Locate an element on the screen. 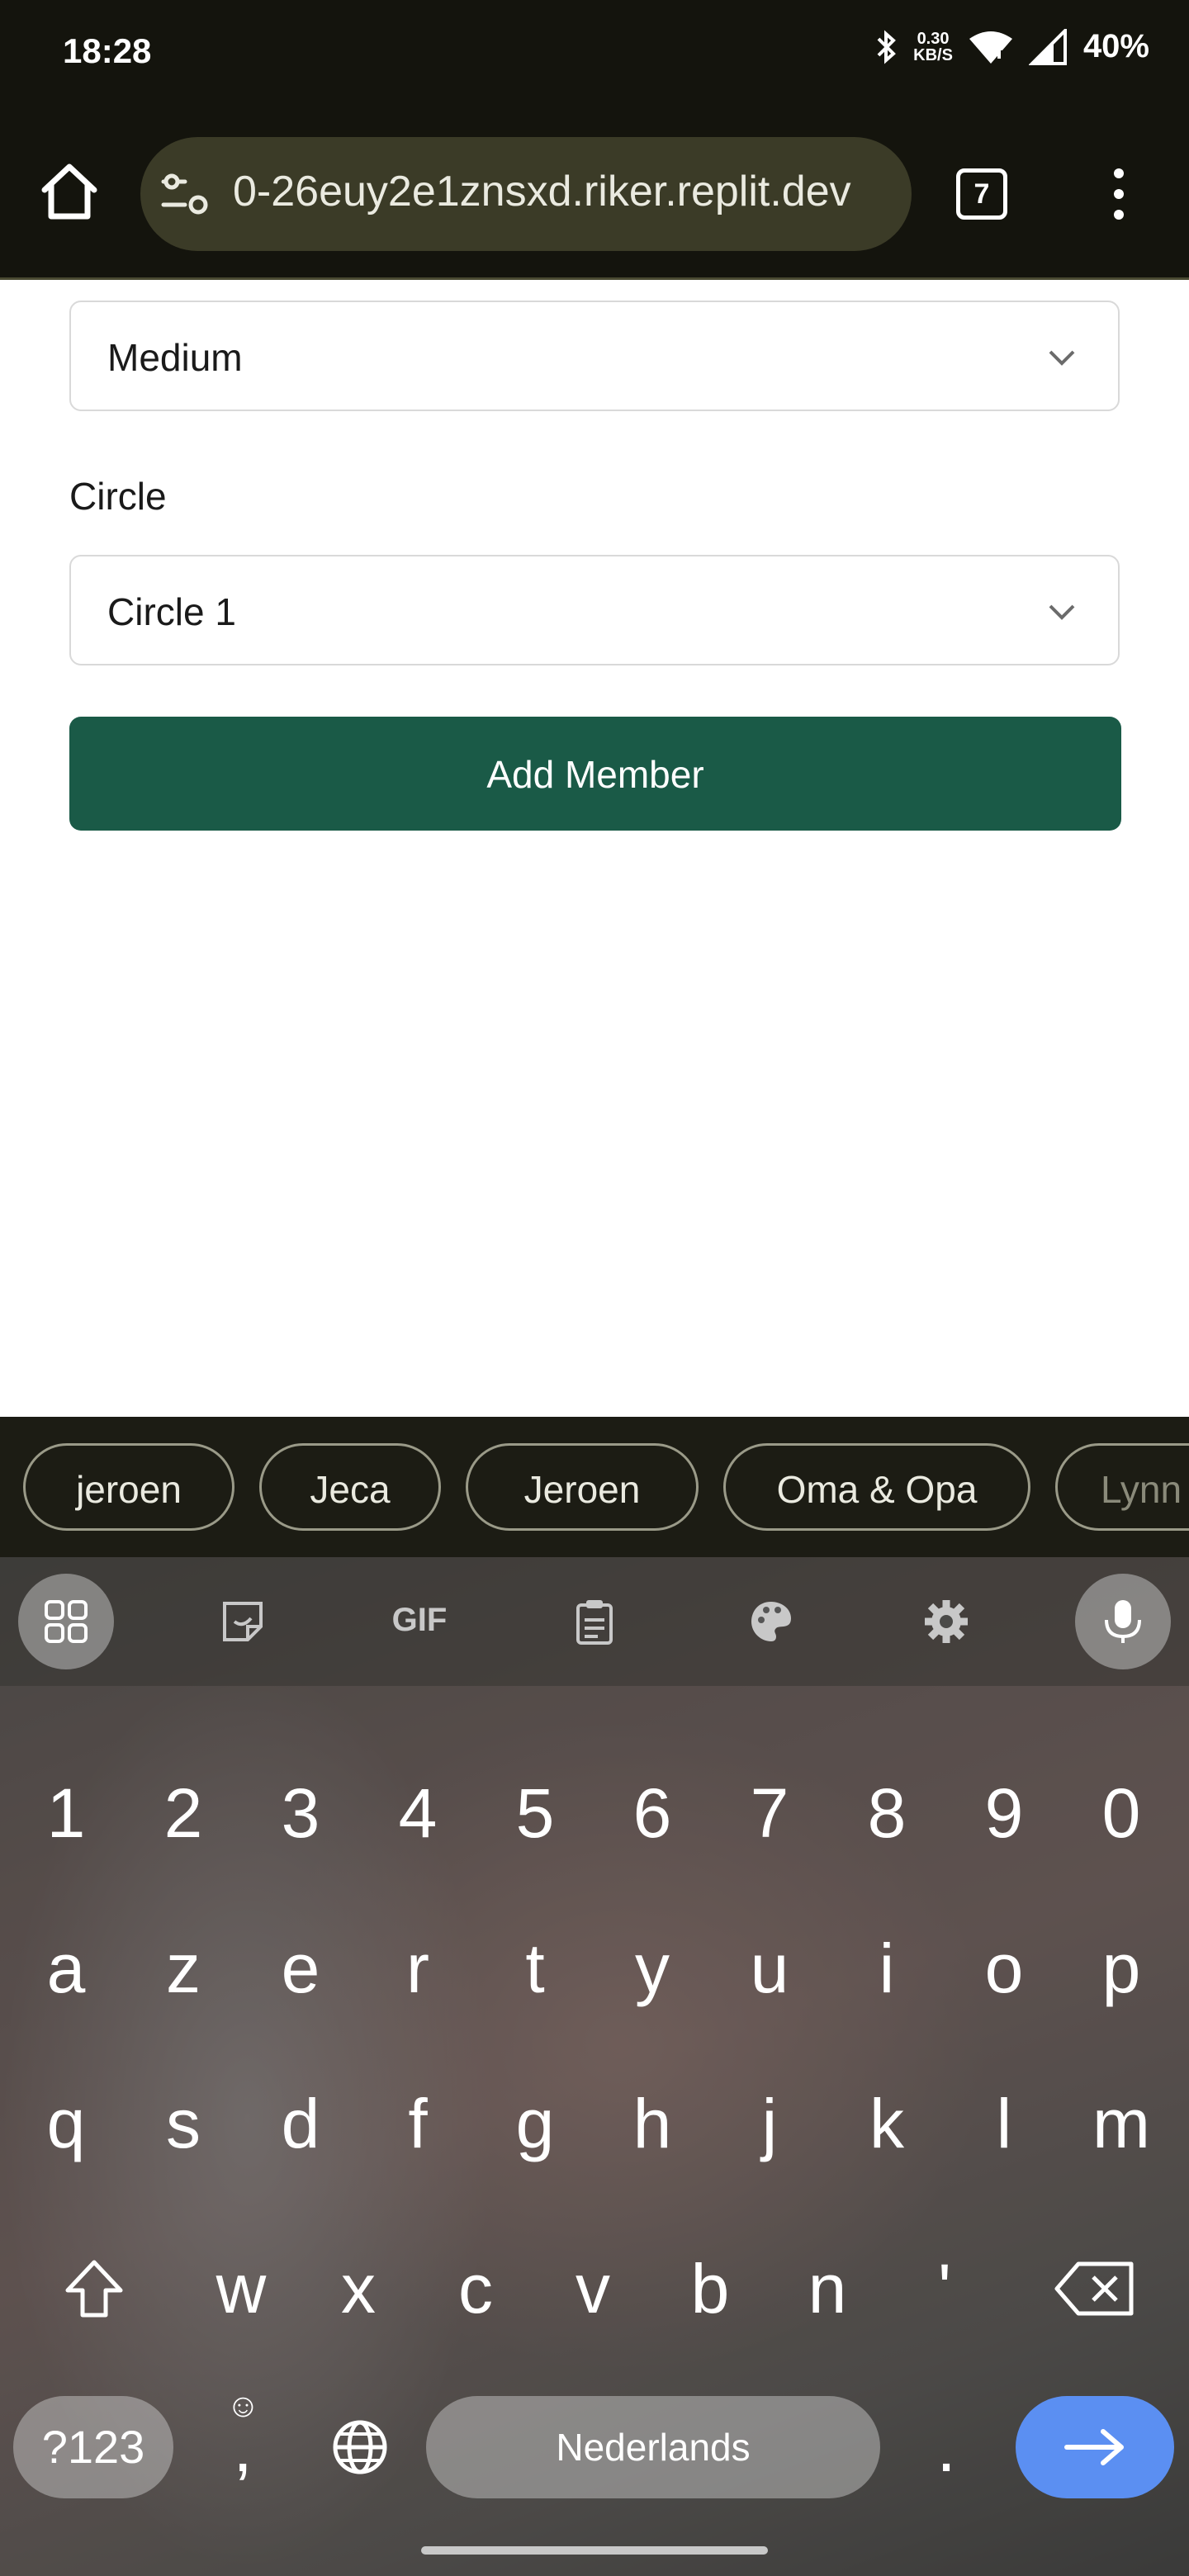  address-bar: 0-26euy2e1znsxd.riker.replit.dev is located at coordinates (526, 194).